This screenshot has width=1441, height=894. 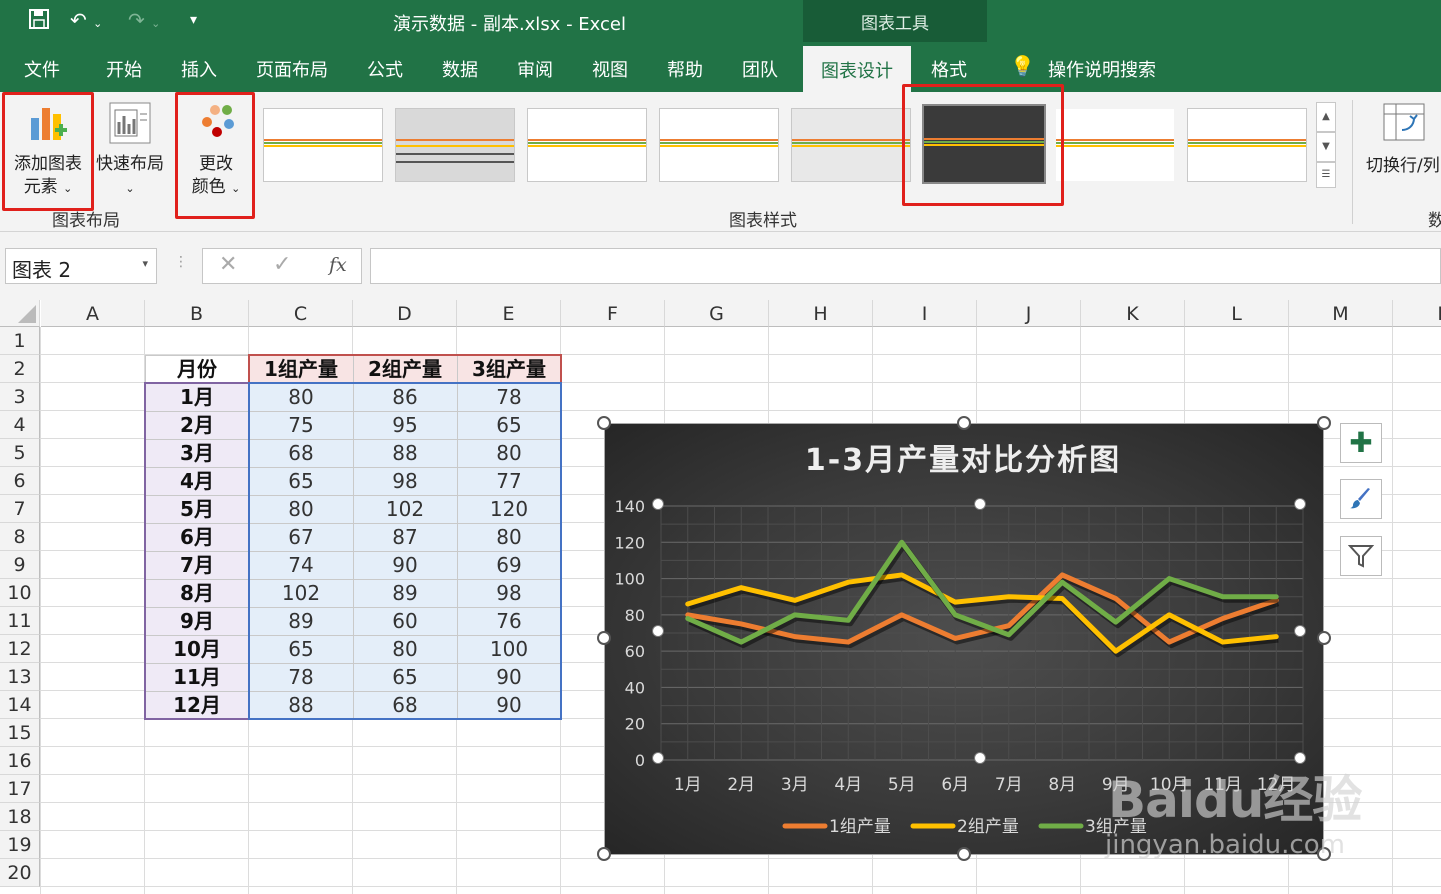 What do you see at coordinates (405, 621) in the screenshot?
I see `value-cell: 60` at bounding box center [405, 621].